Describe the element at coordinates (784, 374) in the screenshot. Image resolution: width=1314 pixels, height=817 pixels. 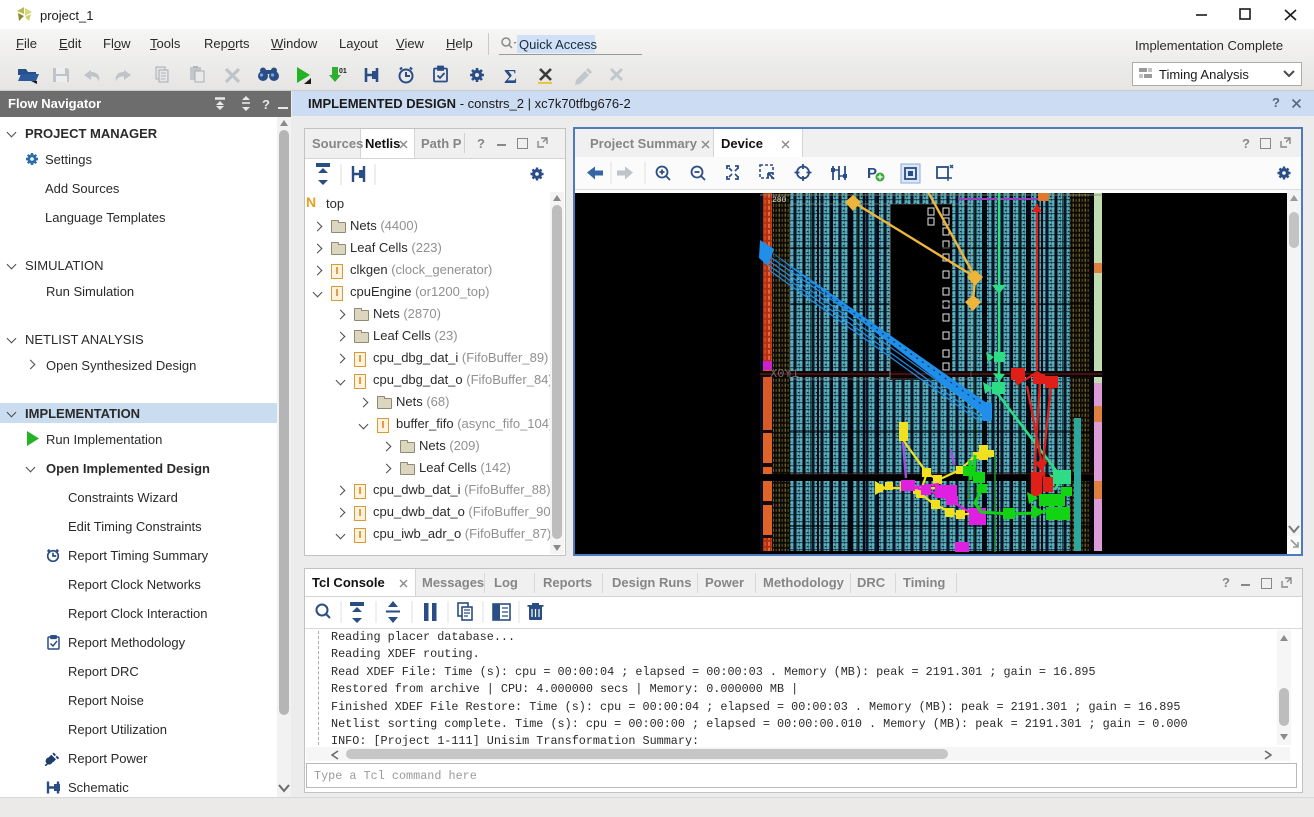
I see `svg-text: X0Y1` at that location.